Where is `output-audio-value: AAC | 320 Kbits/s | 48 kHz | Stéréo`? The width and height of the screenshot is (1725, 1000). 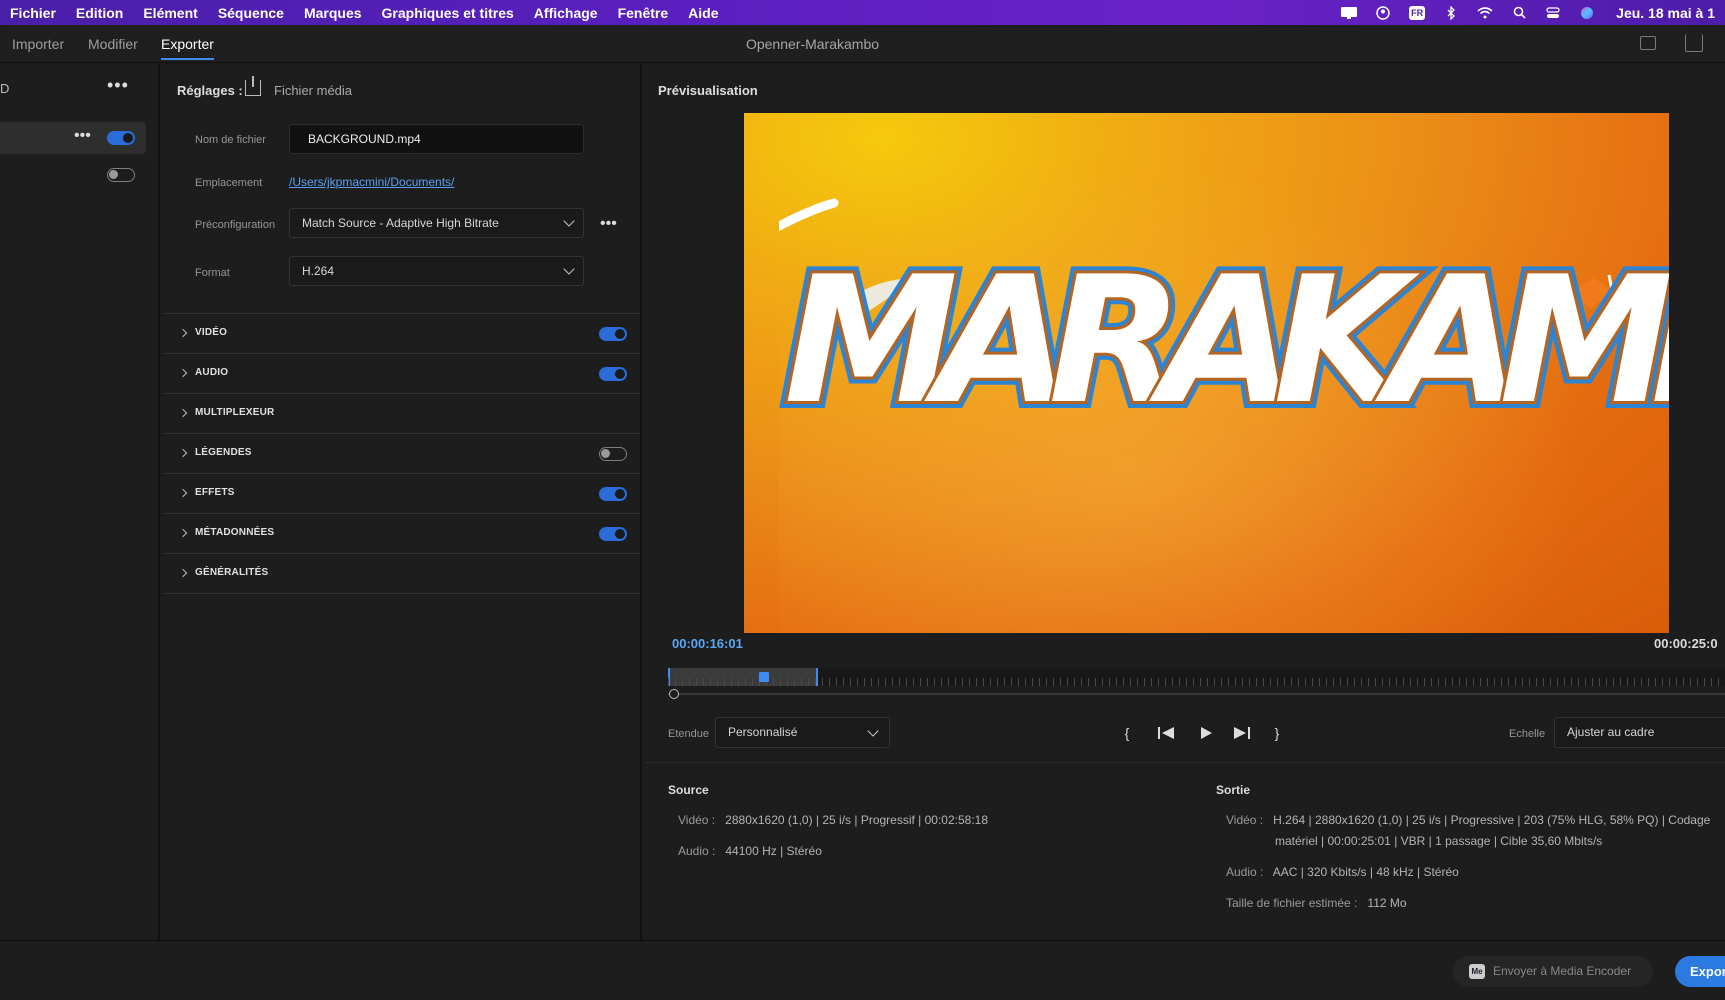
output-audio-value: AAC | 320 Kbits/s | 48 kHz | Stéréo is located at coordinates (1365, 872).